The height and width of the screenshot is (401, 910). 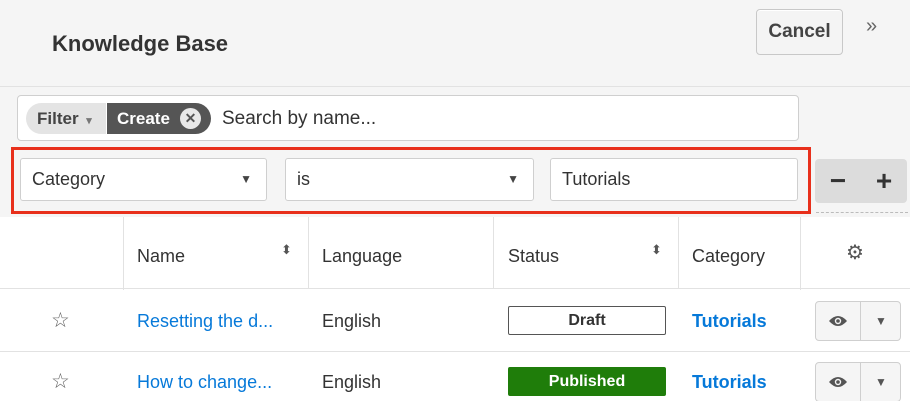 What do you see at coordinates (89, 121) in the screenshot?
I see `chevron-down-icon: ▾` at bounding box center [89, 121].